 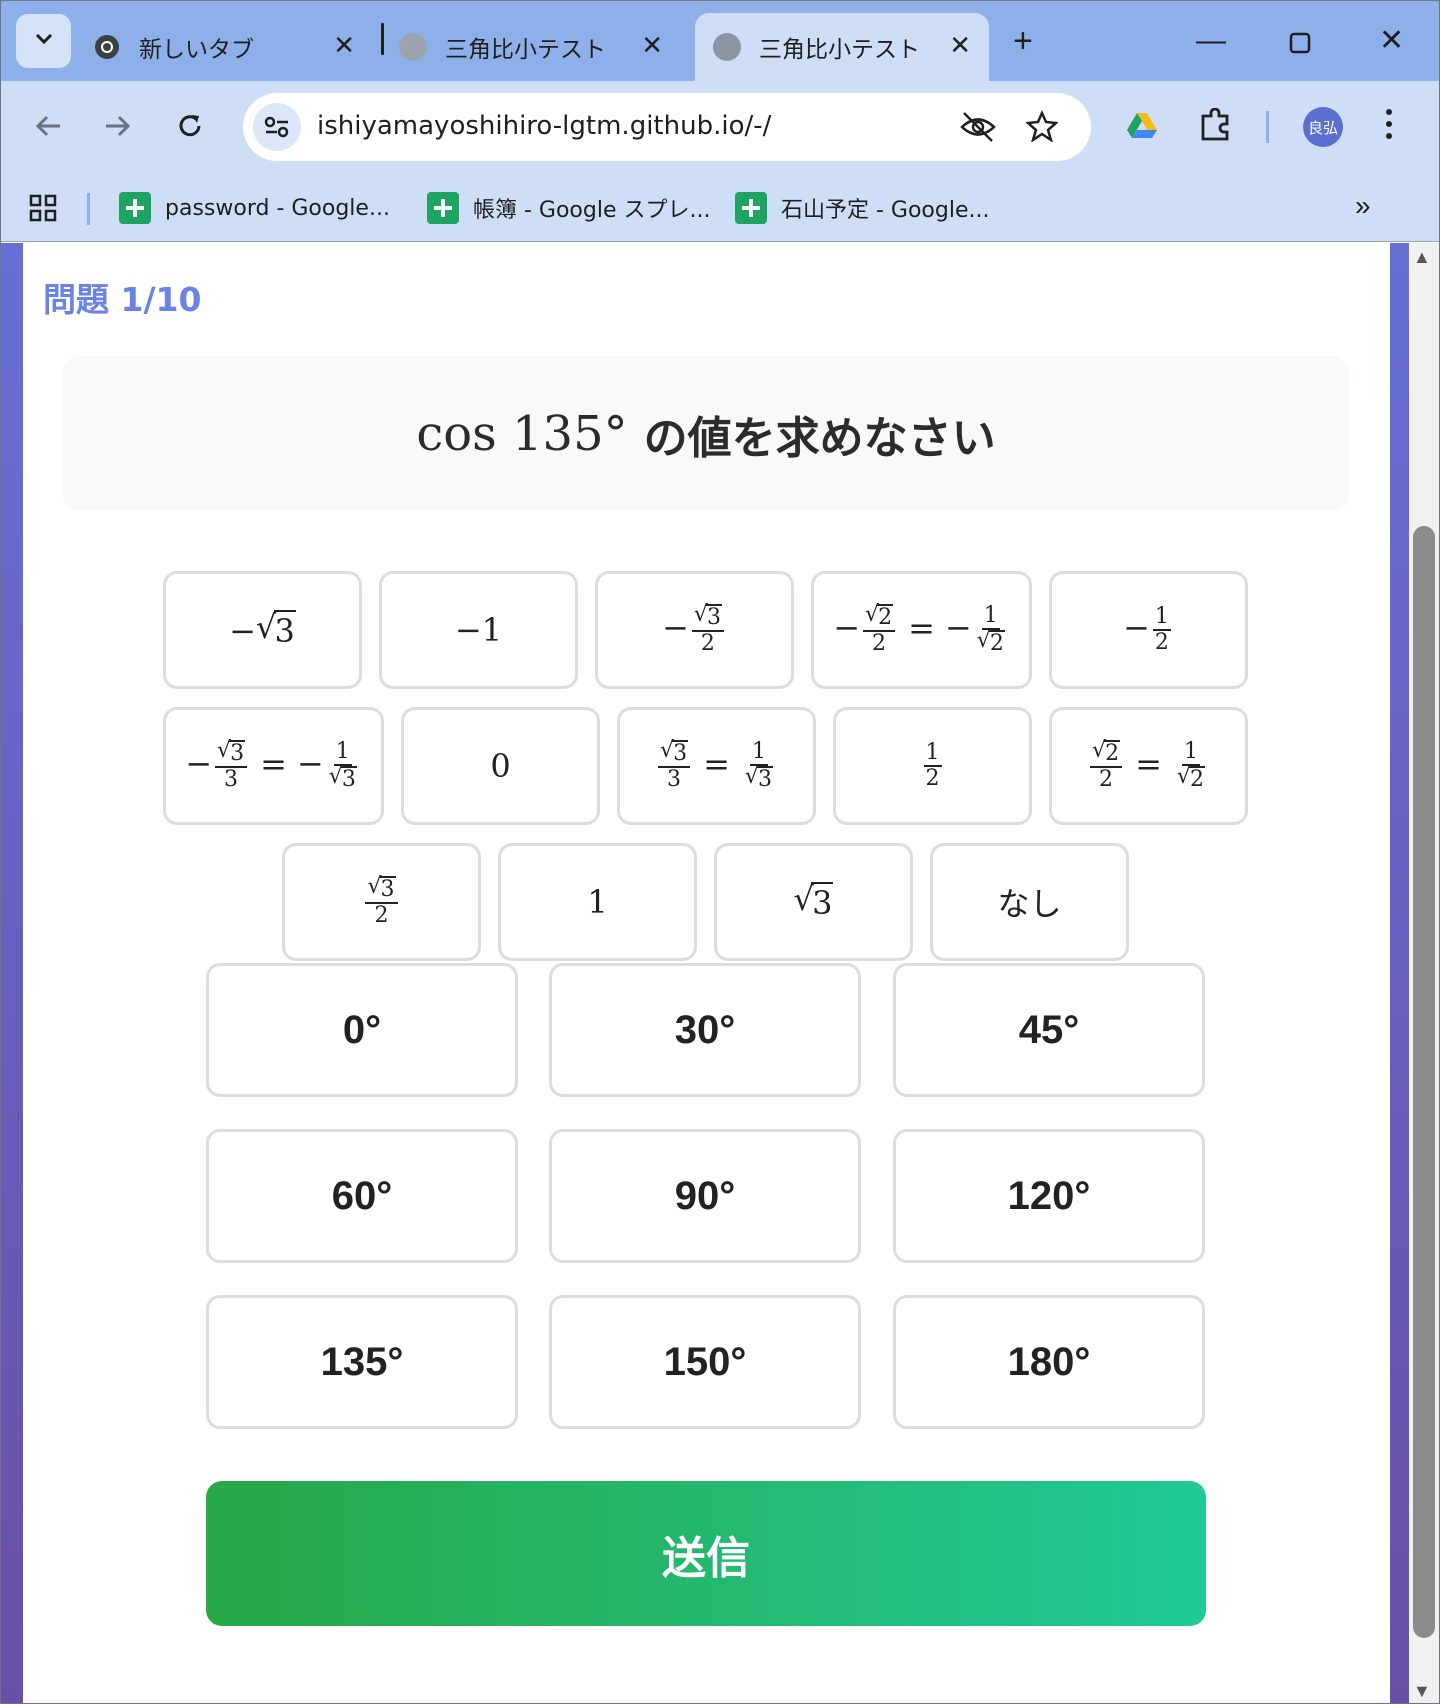 I want to click on tab-quiz-1: 三角比小テスト ✕, so click(x=540, y=47).